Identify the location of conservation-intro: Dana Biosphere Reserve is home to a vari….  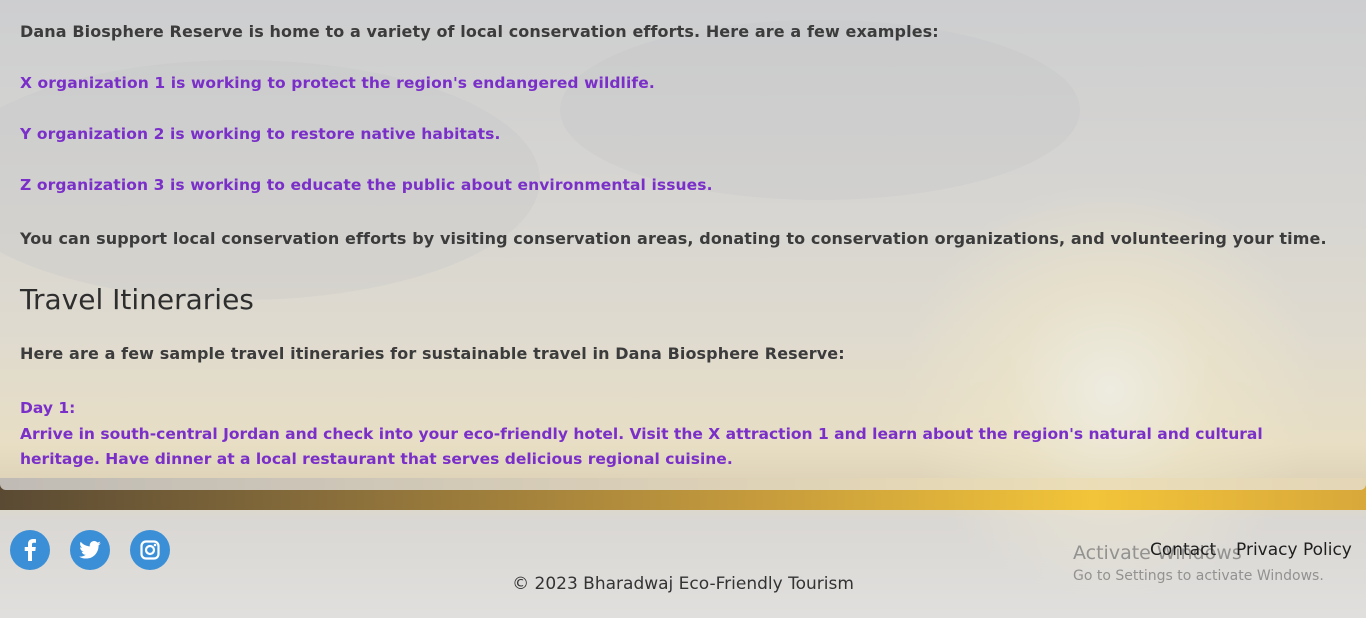
(479, 31).